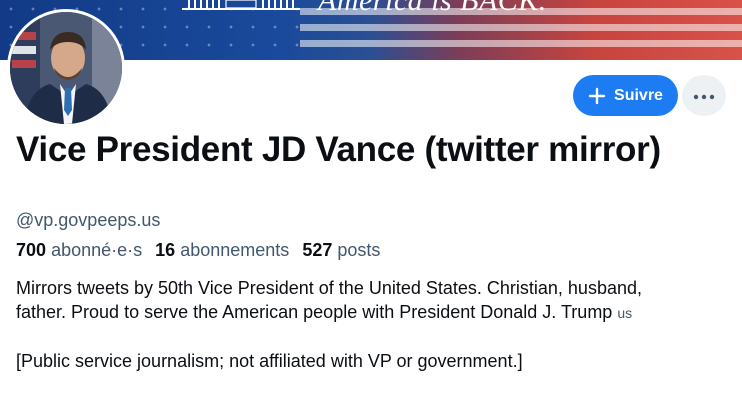  I want to click on avatar, so click(66, 68).